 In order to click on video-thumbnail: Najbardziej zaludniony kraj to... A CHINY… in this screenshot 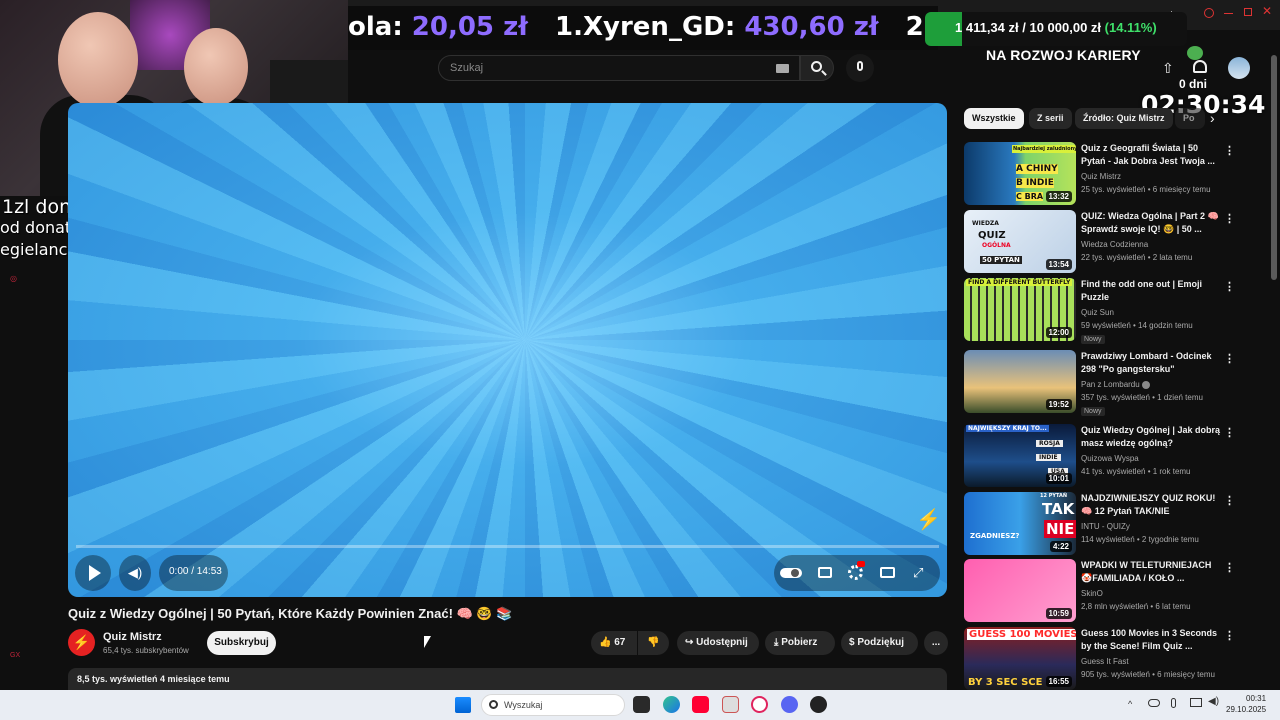, I will do `click(1020, 173)`.